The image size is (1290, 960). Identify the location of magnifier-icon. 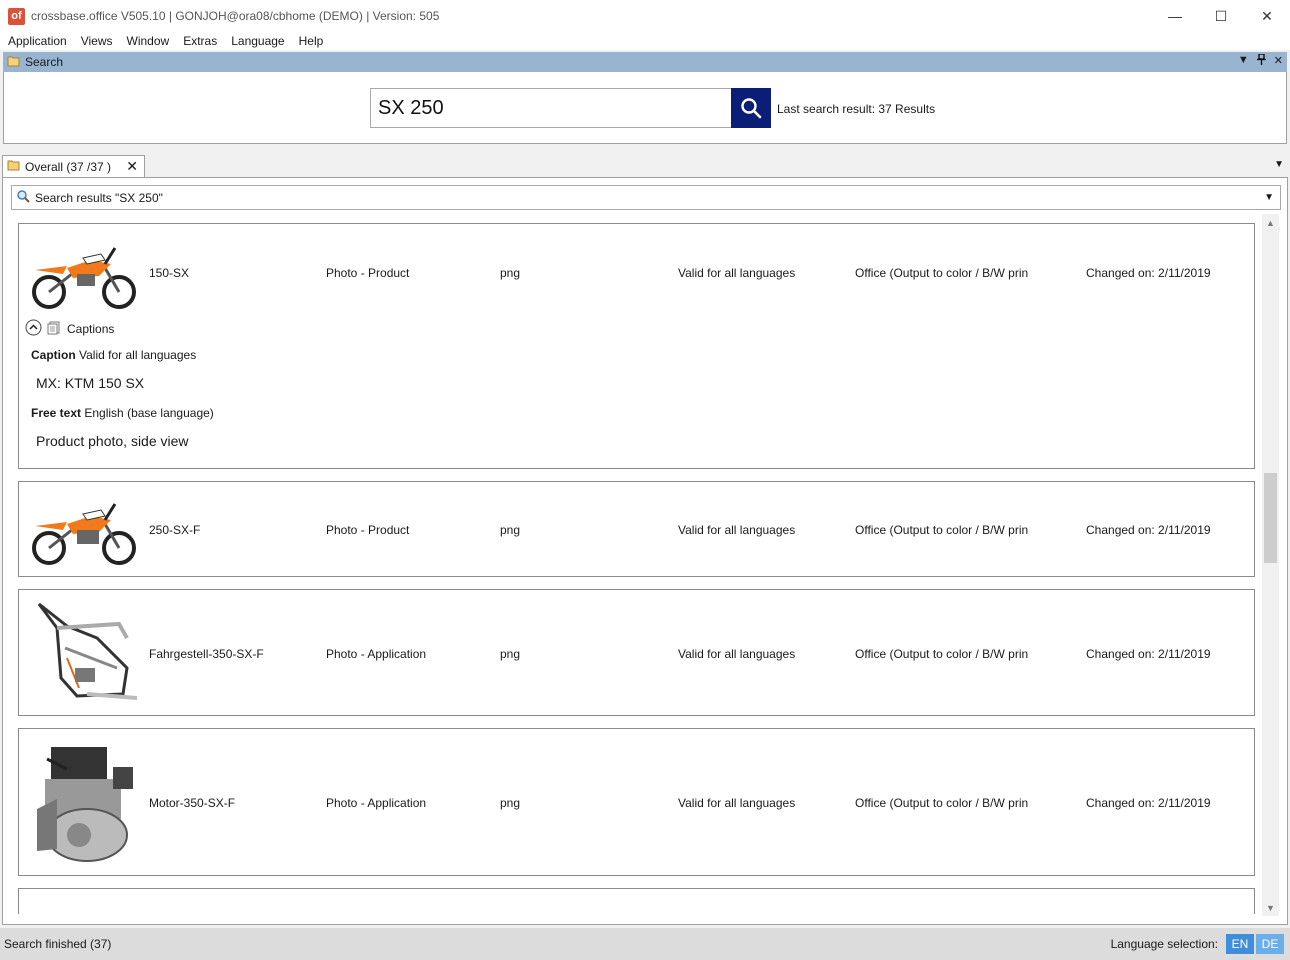
(23, 197).